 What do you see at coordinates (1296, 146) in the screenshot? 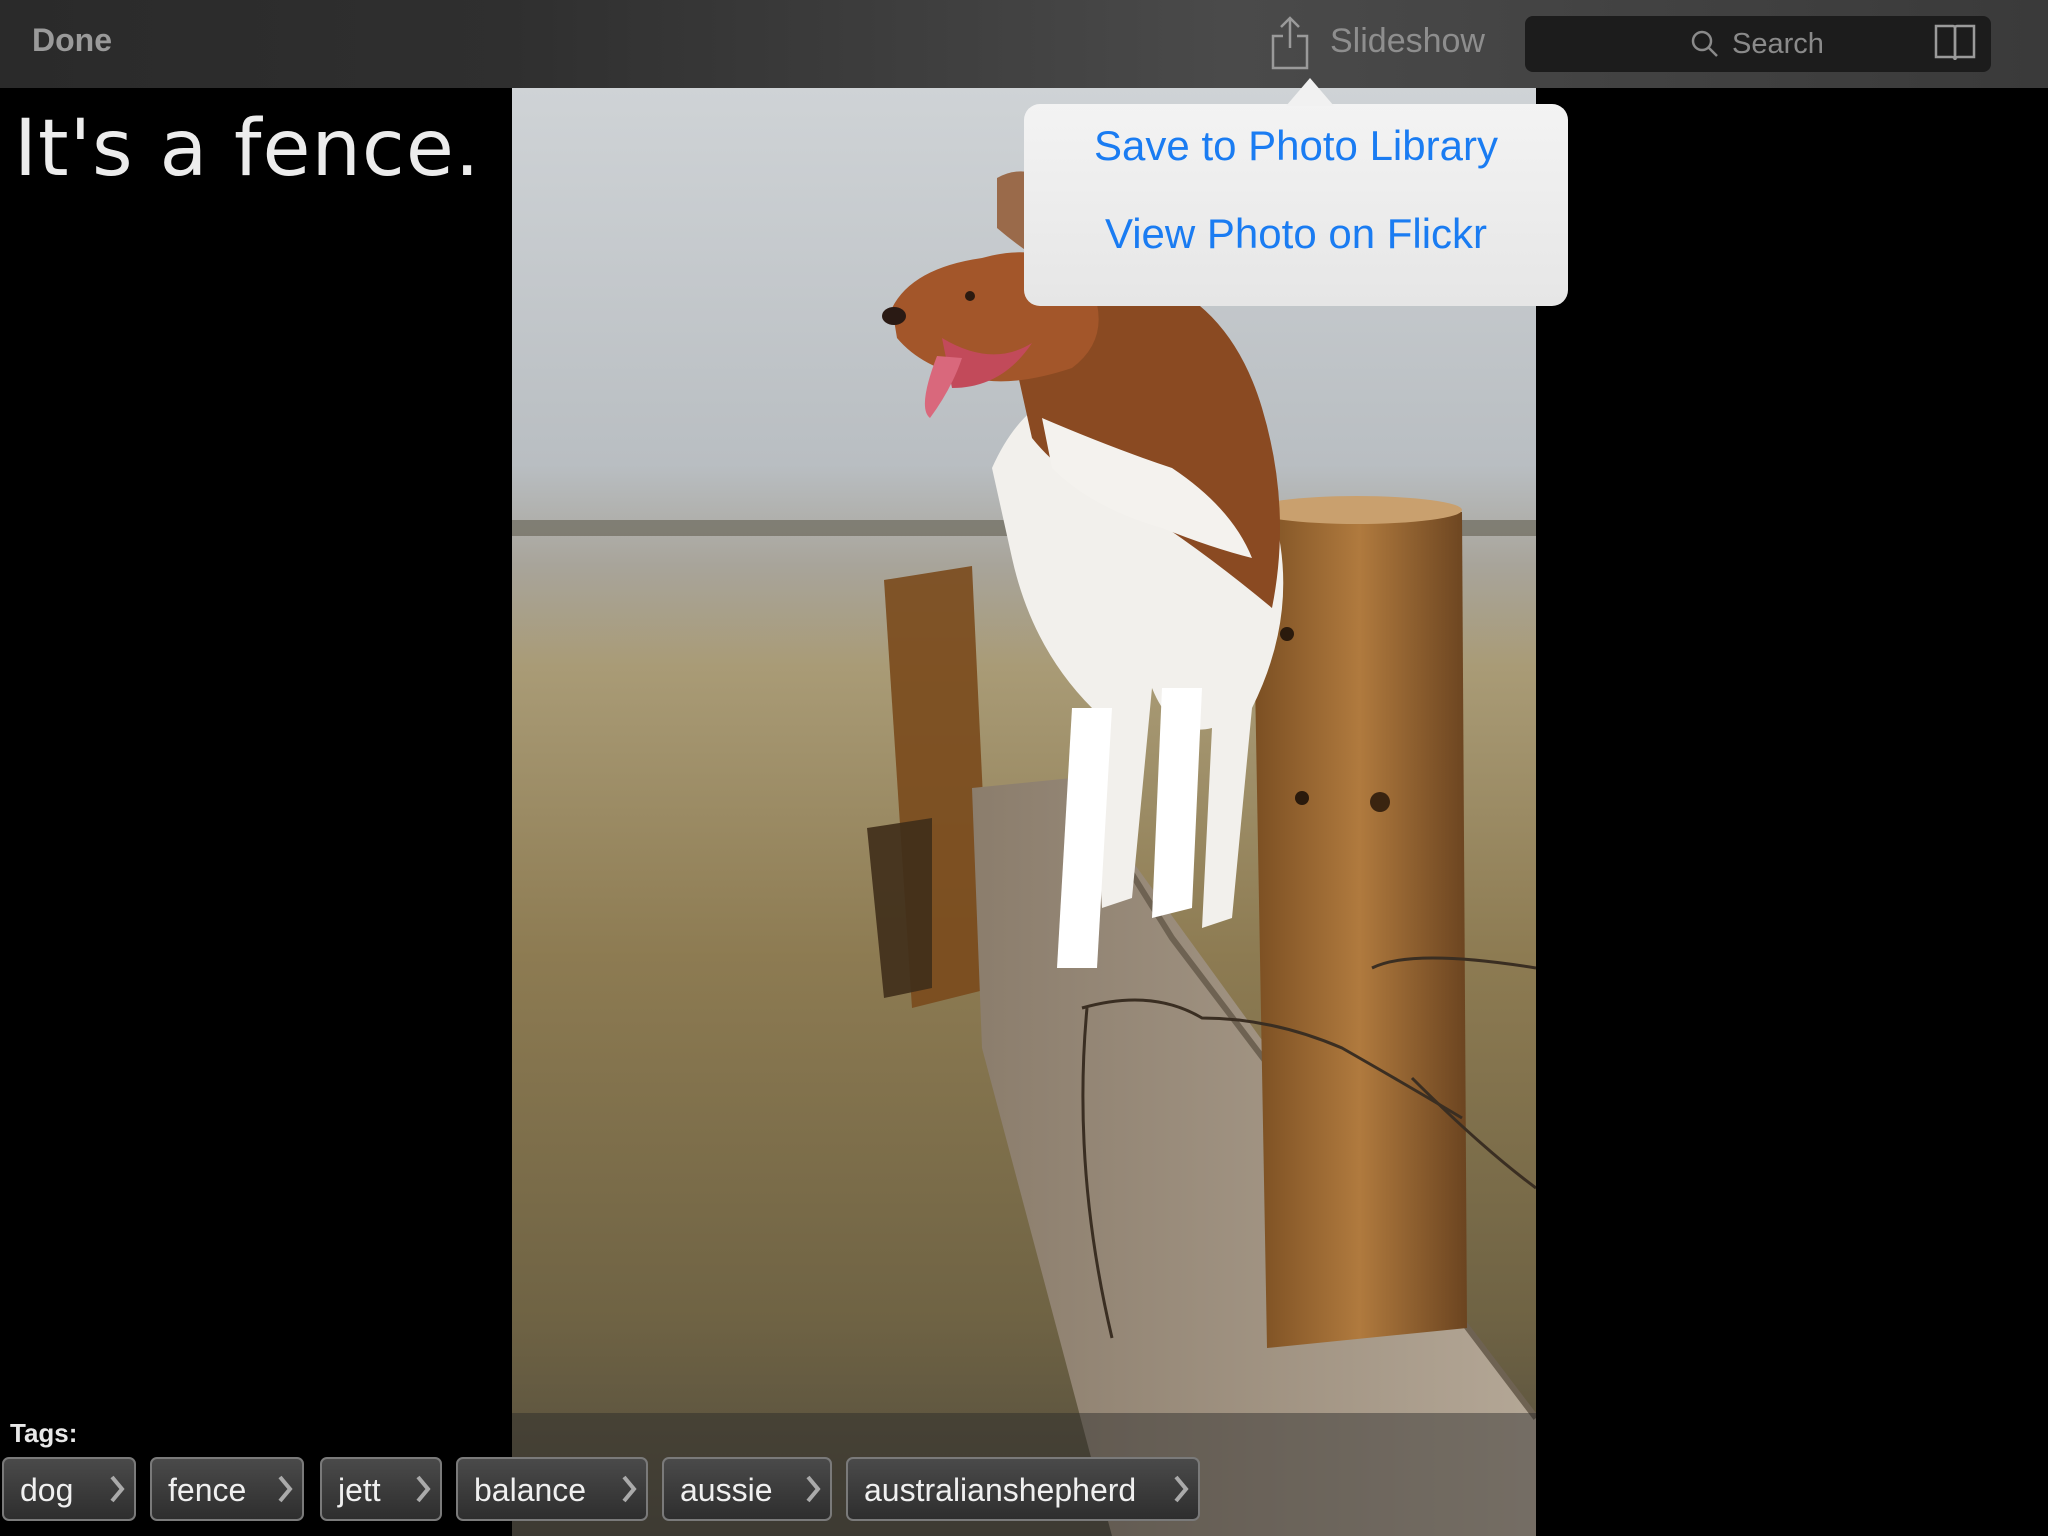
I see `save-to-photo-library-button: Save to Photo Library` at bounding box center [1296, 146].